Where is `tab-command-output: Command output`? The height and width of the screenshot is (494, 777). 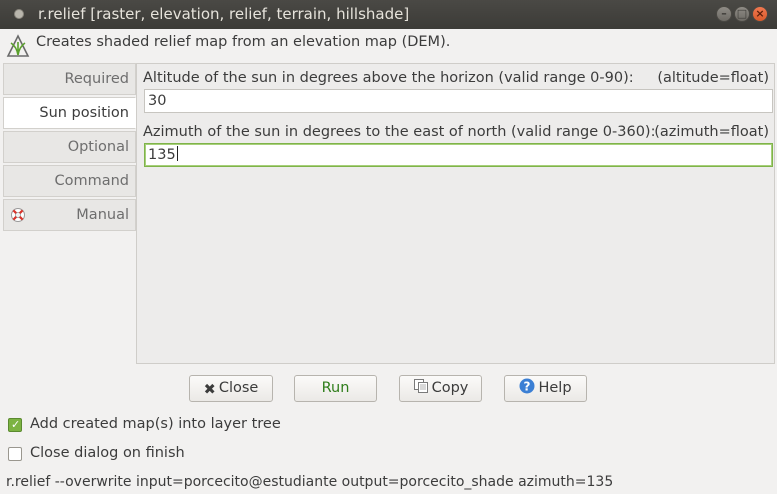 tab-command-output: Command output is located at coordinates (69, 192).